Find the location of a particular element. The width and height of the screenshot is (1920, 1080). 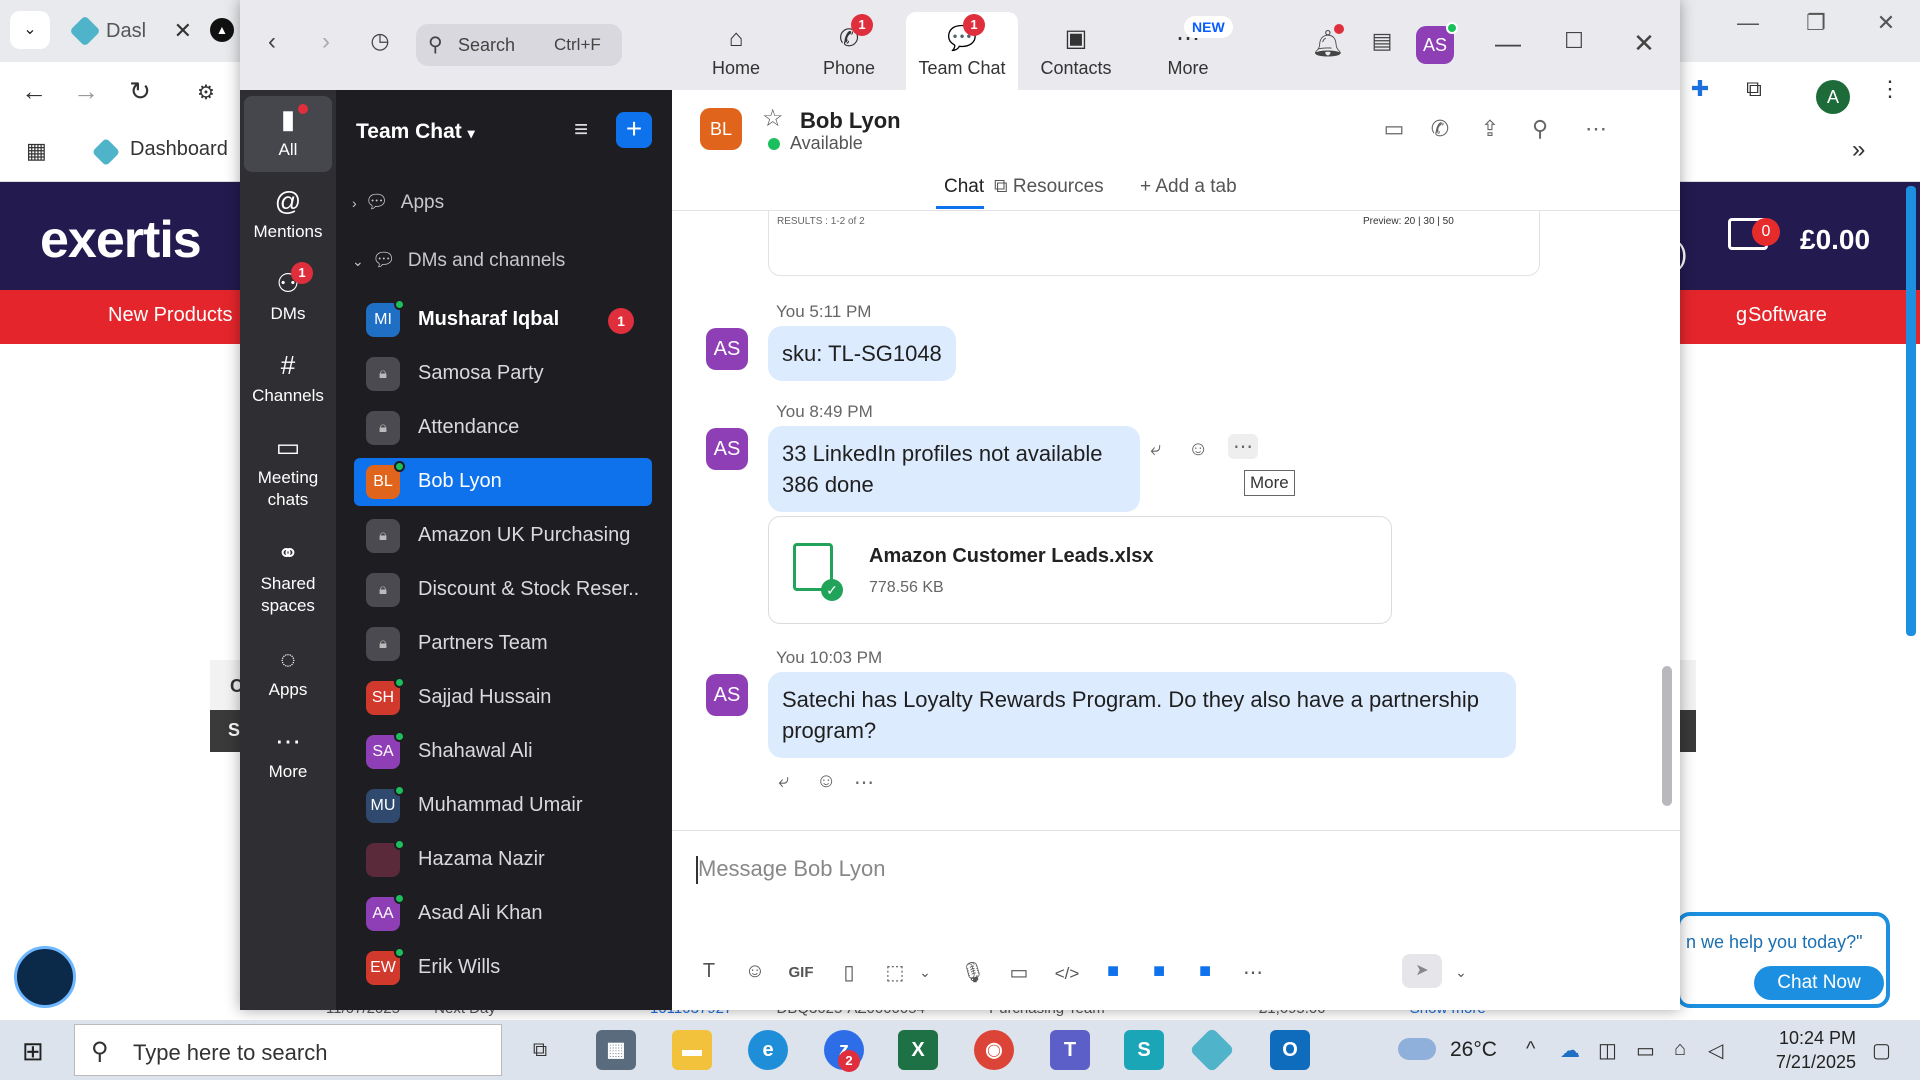

list-item: SA Shahawal Ali is located at coordinates (503, 752).